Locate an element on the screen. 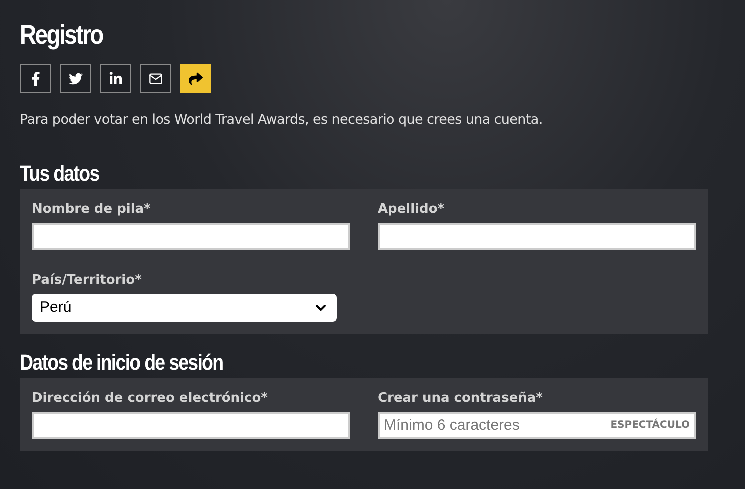 The image size is (745, 489). facebook-button is located at coordinates (35, 78).